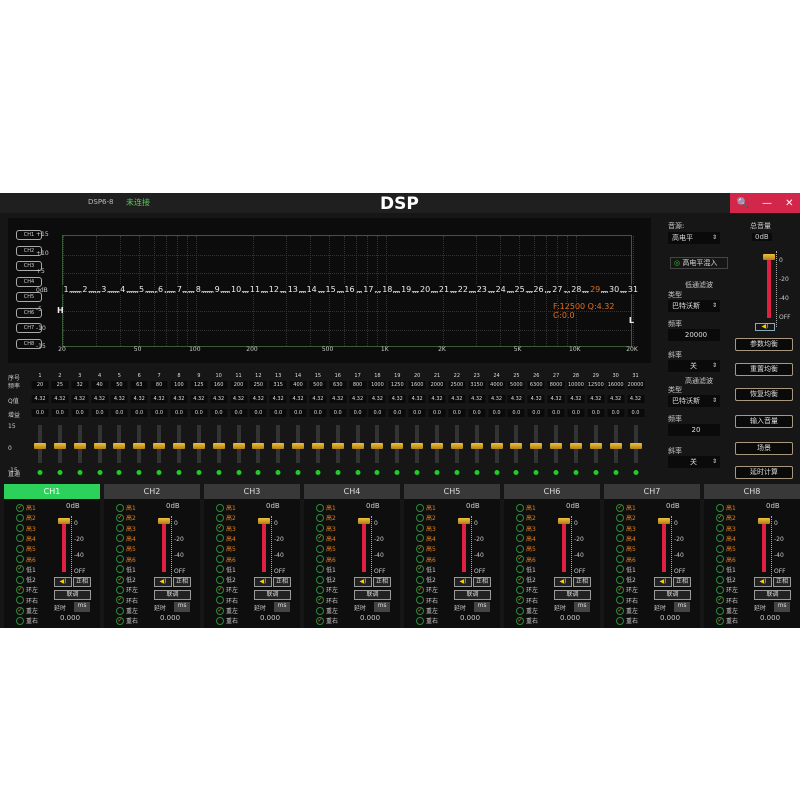 This screenshot has width=800, height=800. Describe the element at coordinates (563, 582) in the screenshot. I see `mute-button: ◀)` at that location.